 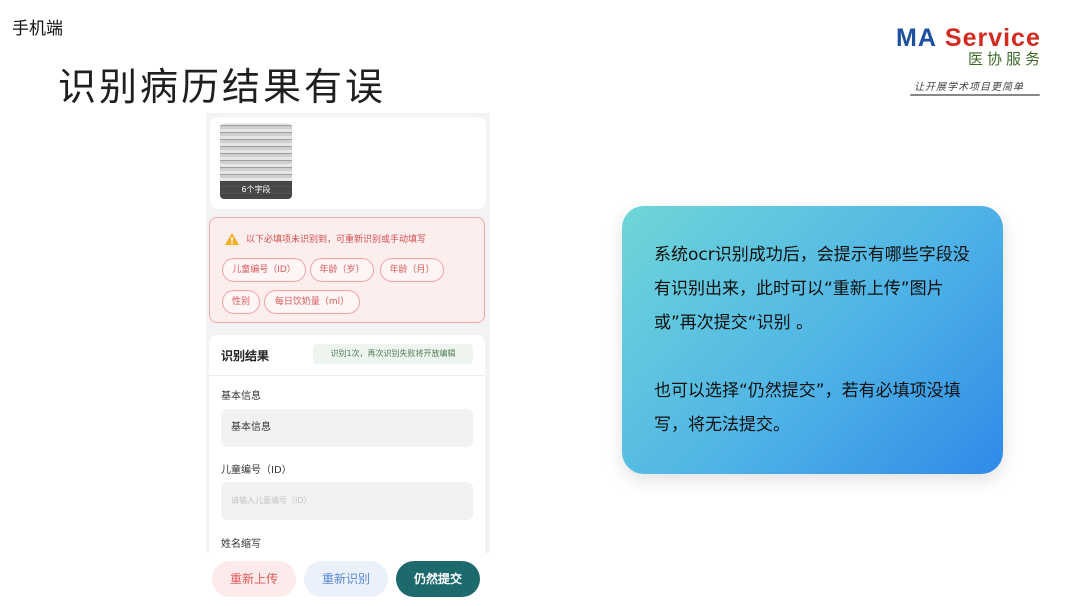 What do you see at coordinates (807, 408) in the screenshot?
I see `callout-paragraph-2: 也可以选择“仍然提交”，若有必填项没填写，将无法提交。` at bounding box center [807, 408].